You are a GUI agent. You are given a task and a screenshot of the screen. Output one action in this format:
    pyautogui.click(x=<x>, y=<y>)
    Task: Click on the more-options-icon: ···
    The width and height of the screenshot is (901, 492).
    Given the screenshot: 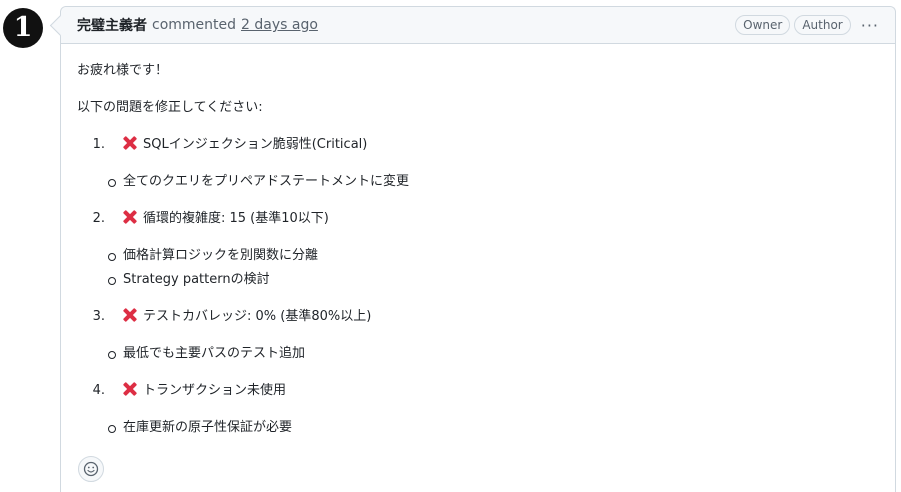 What is the action you would take?
    pyautogui.click(x=870, y=25)
    